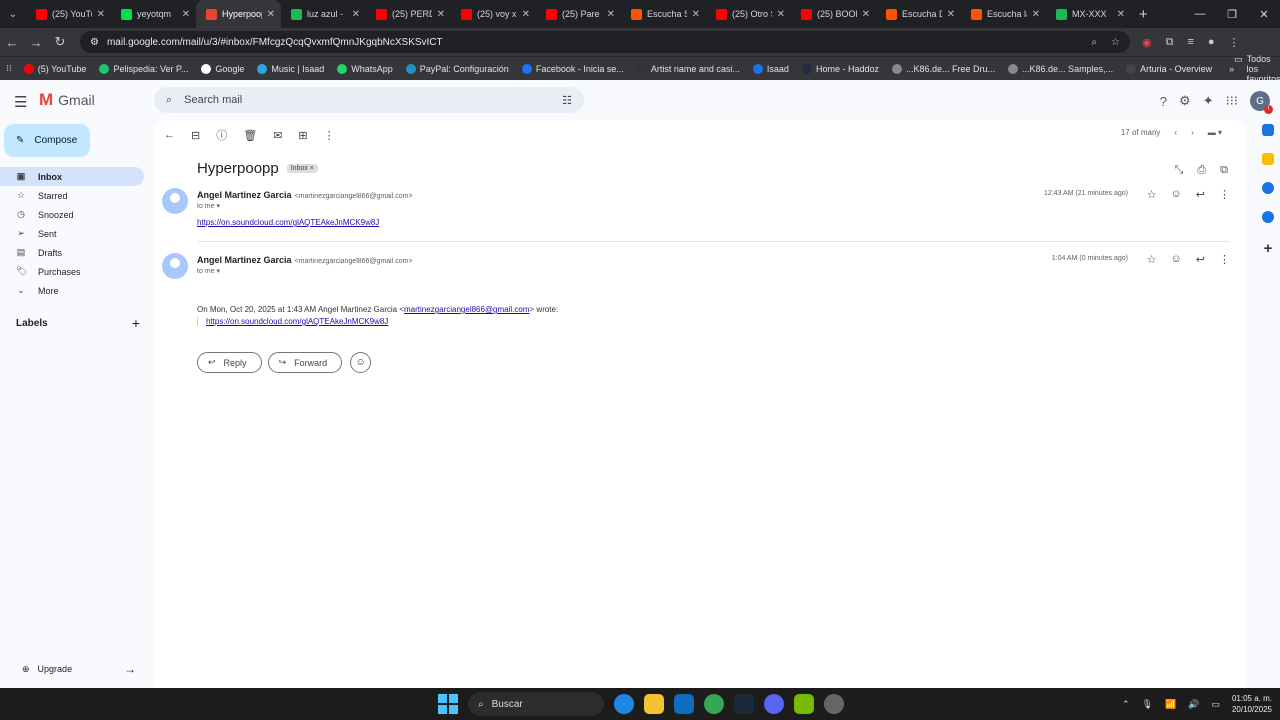 The height and width of the screenshot is (720, 1280). I want to click on calendar-icon, so click(1268, 130).